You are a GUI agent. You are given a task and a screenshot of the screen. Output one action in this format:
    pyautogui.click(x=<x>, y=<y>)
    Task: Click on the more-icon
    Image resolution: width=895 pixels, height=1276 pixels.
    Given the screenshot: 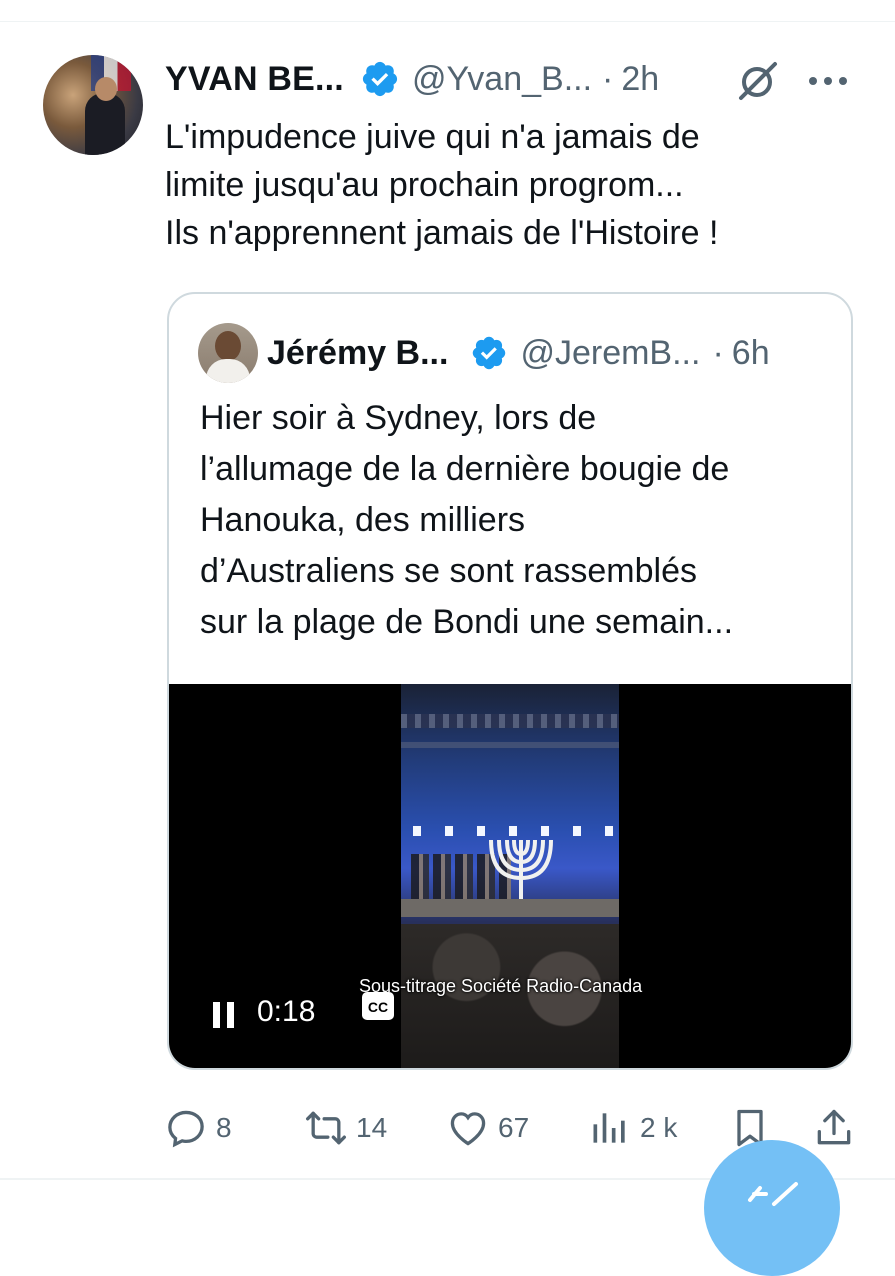 What is the action you would take?
    pyautogui.click(x=828, y=81)
    